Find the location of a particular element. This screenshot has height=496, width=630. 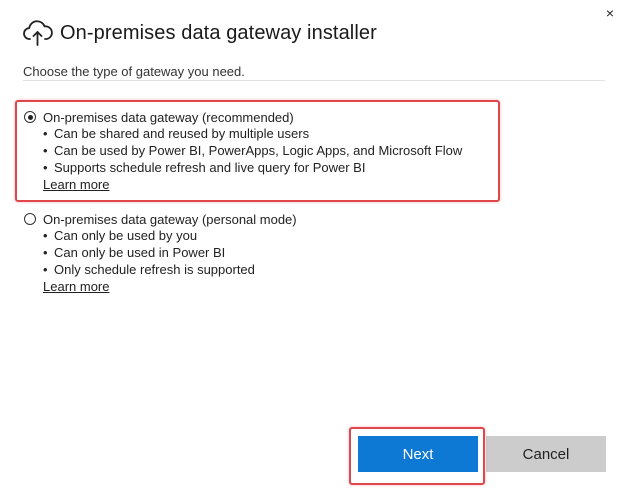

option-personal-label: On-premises data gateway (personal mode) is located at coordinates (170, 219).